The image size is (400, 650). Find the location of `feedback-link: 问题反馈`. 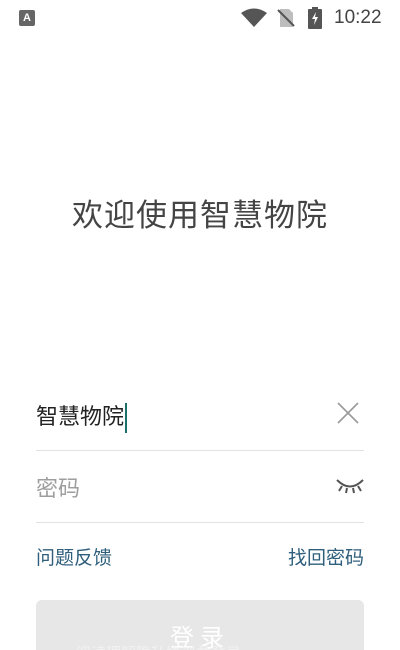

feedback-link: 问题反馈 is located at coordinates (74, 556).